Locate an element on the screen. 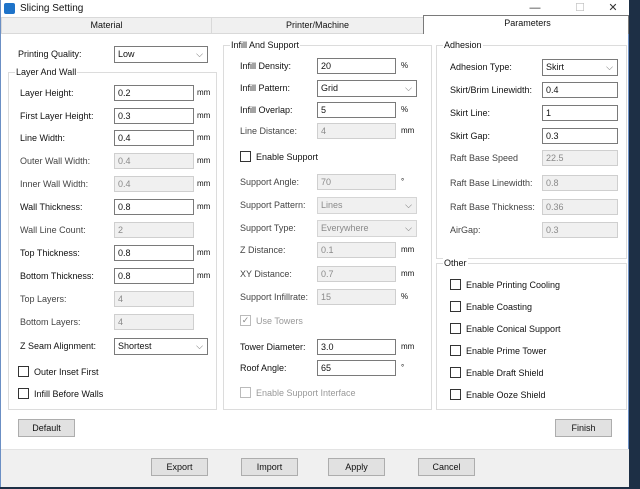 The height and width of the screenshot is (489, 640). support-infillrate-input: 15 is located at coordinates (356, 297).